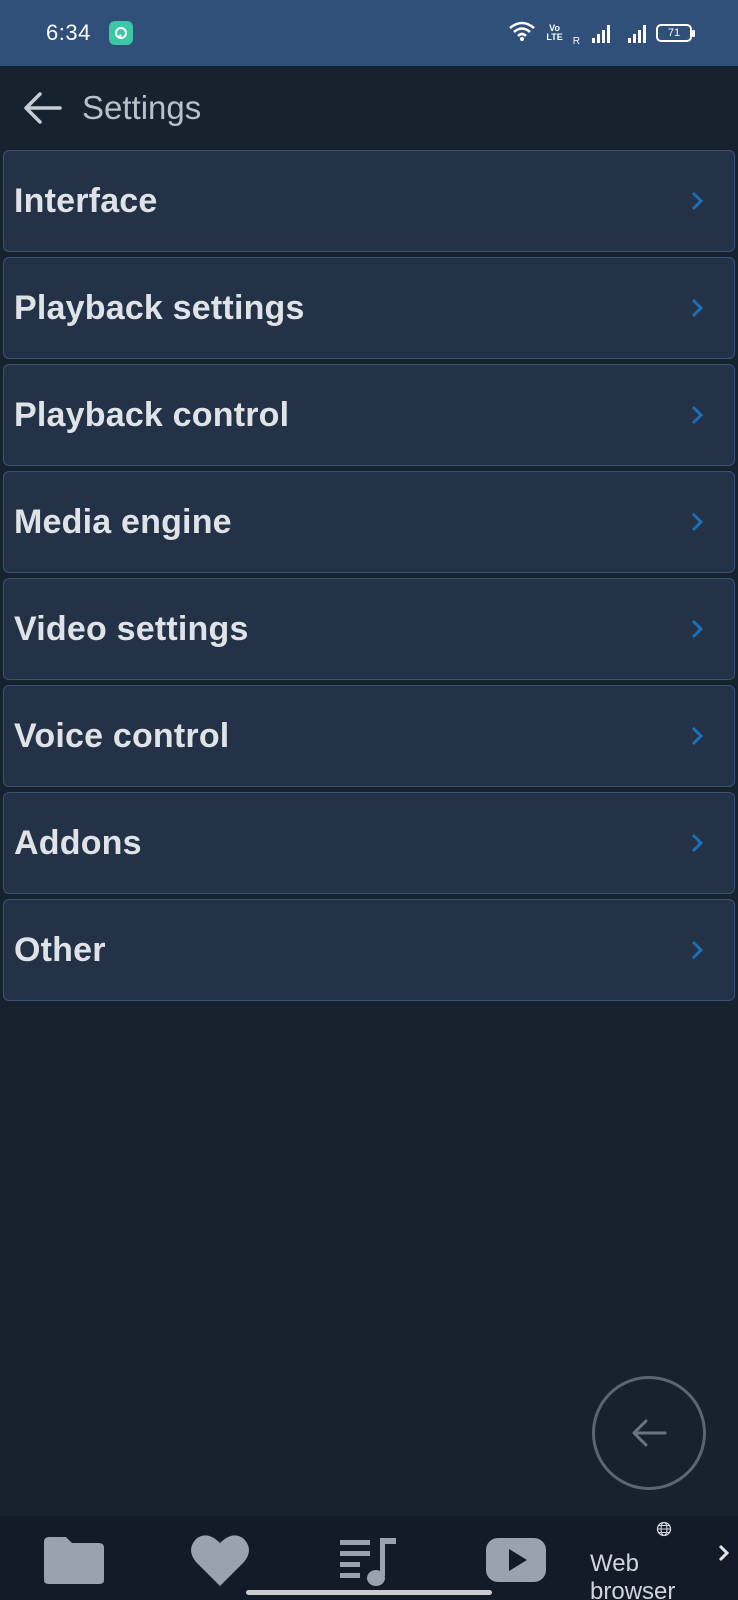 The height and width of the screenshot is (1600, 738). I want to click on floating-back-button, so click(649, 1433).